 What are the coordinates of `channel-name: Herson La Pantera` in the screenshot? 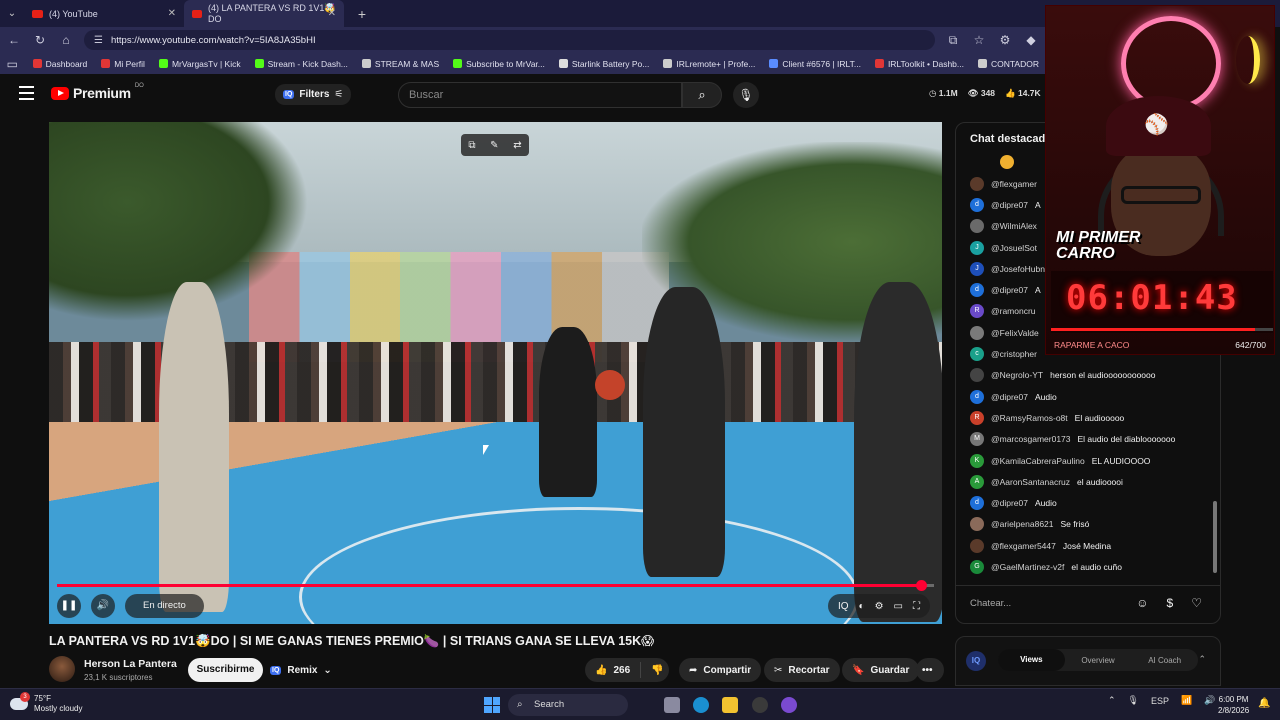 It's located at (130, 664).